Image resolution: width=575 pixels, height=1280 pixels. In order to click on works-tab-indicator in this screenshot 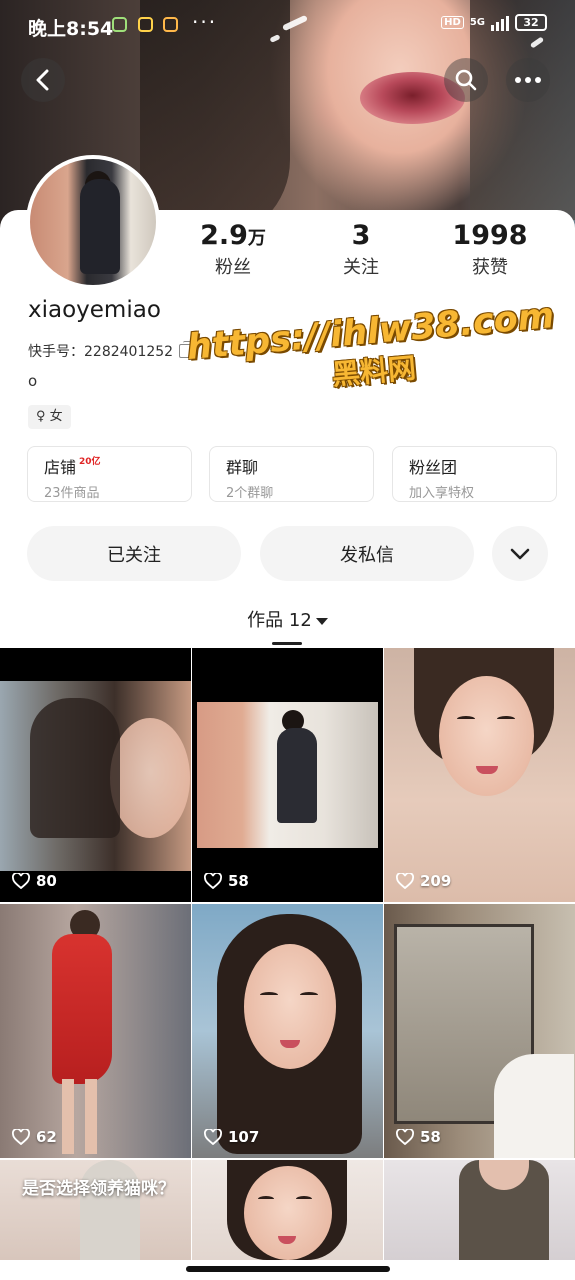, I will do `click(287, 643)`.